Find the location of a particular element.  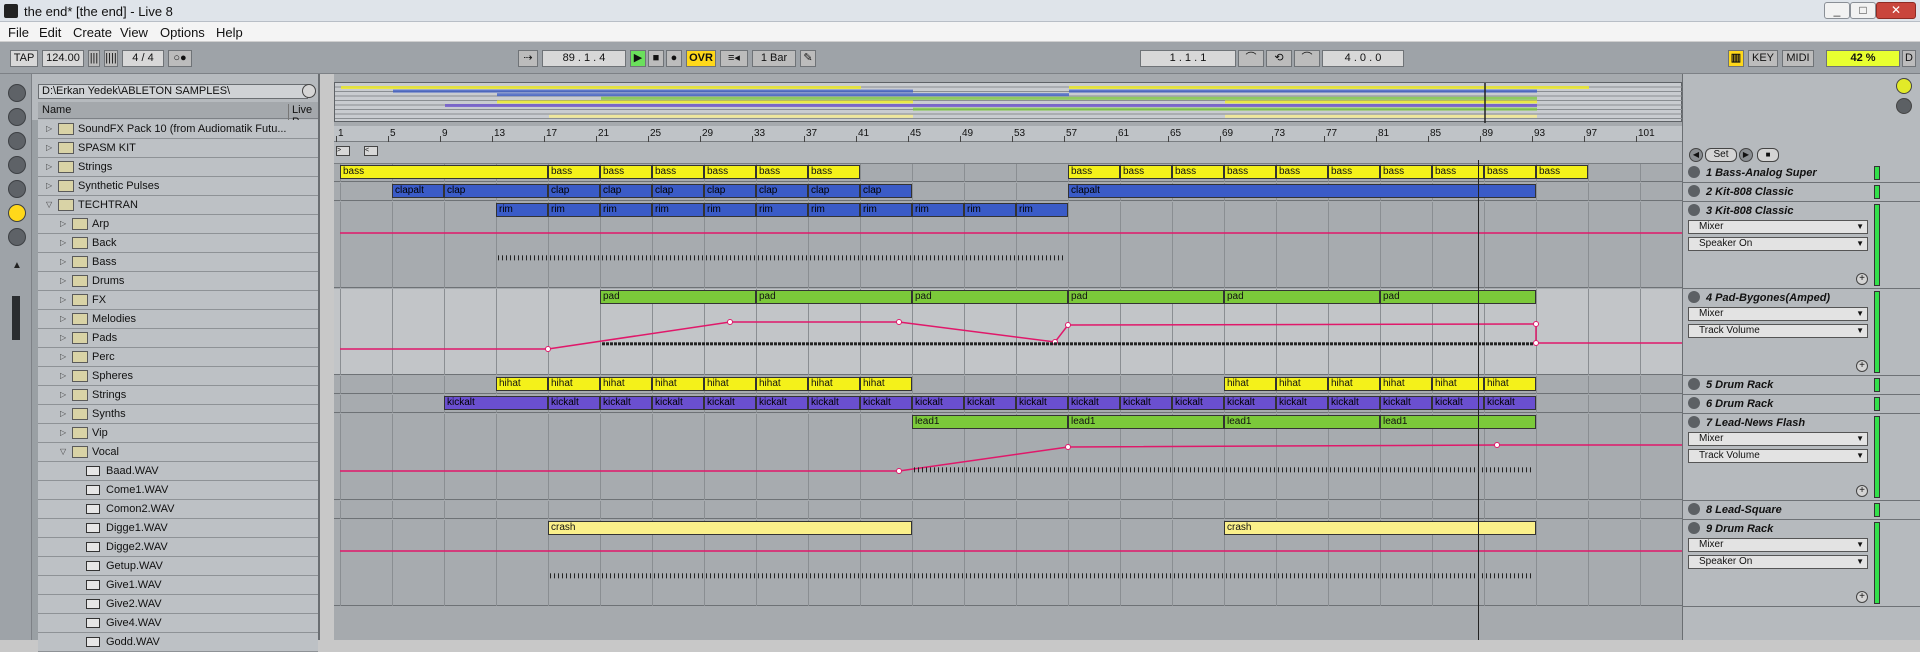

menu-edit: Edit is located at coordinates (50, 32).